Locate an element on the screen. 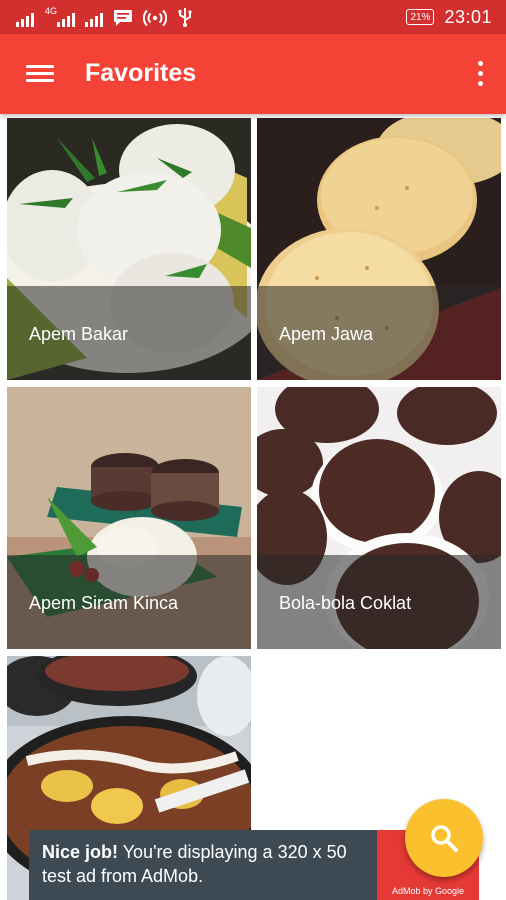 This screenshot has width=506, height=900. signal-4g-icon: 4G is located at coordinates (60, 16).